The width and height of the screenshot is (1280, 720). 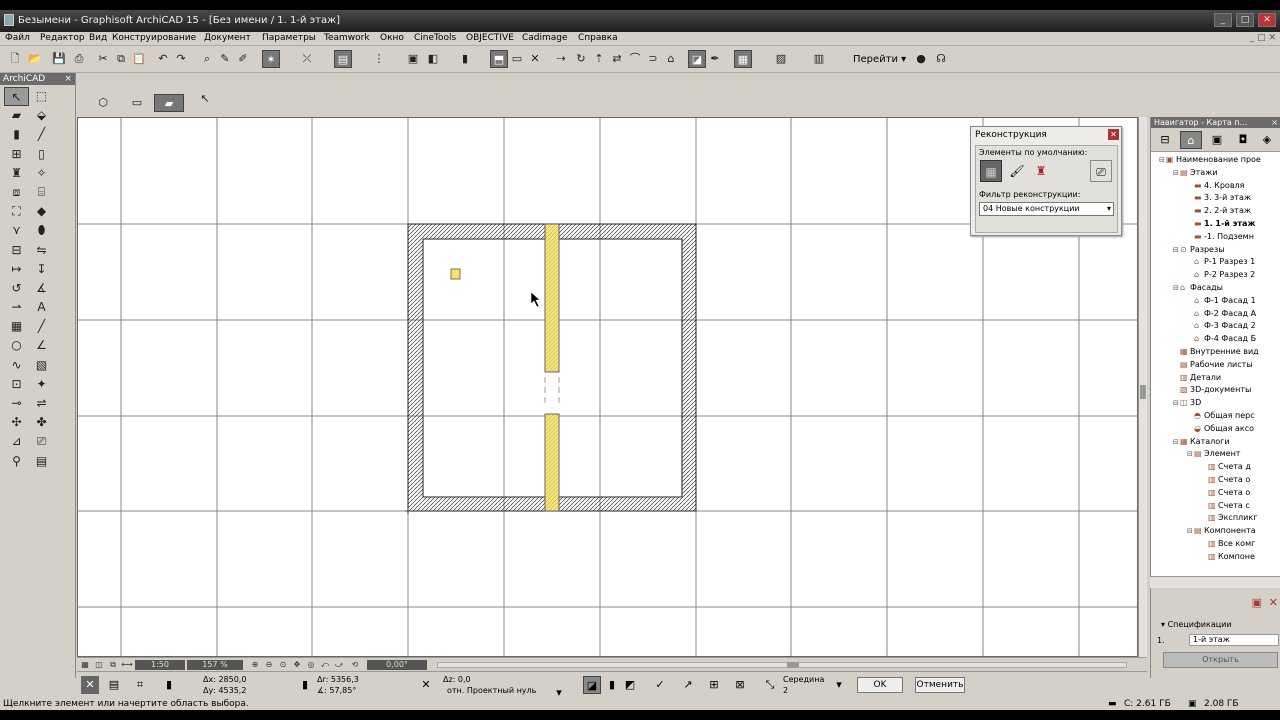 I want to click on tree-item: ▬ 2. 2-й этаж, so click(x=1219, y=211).